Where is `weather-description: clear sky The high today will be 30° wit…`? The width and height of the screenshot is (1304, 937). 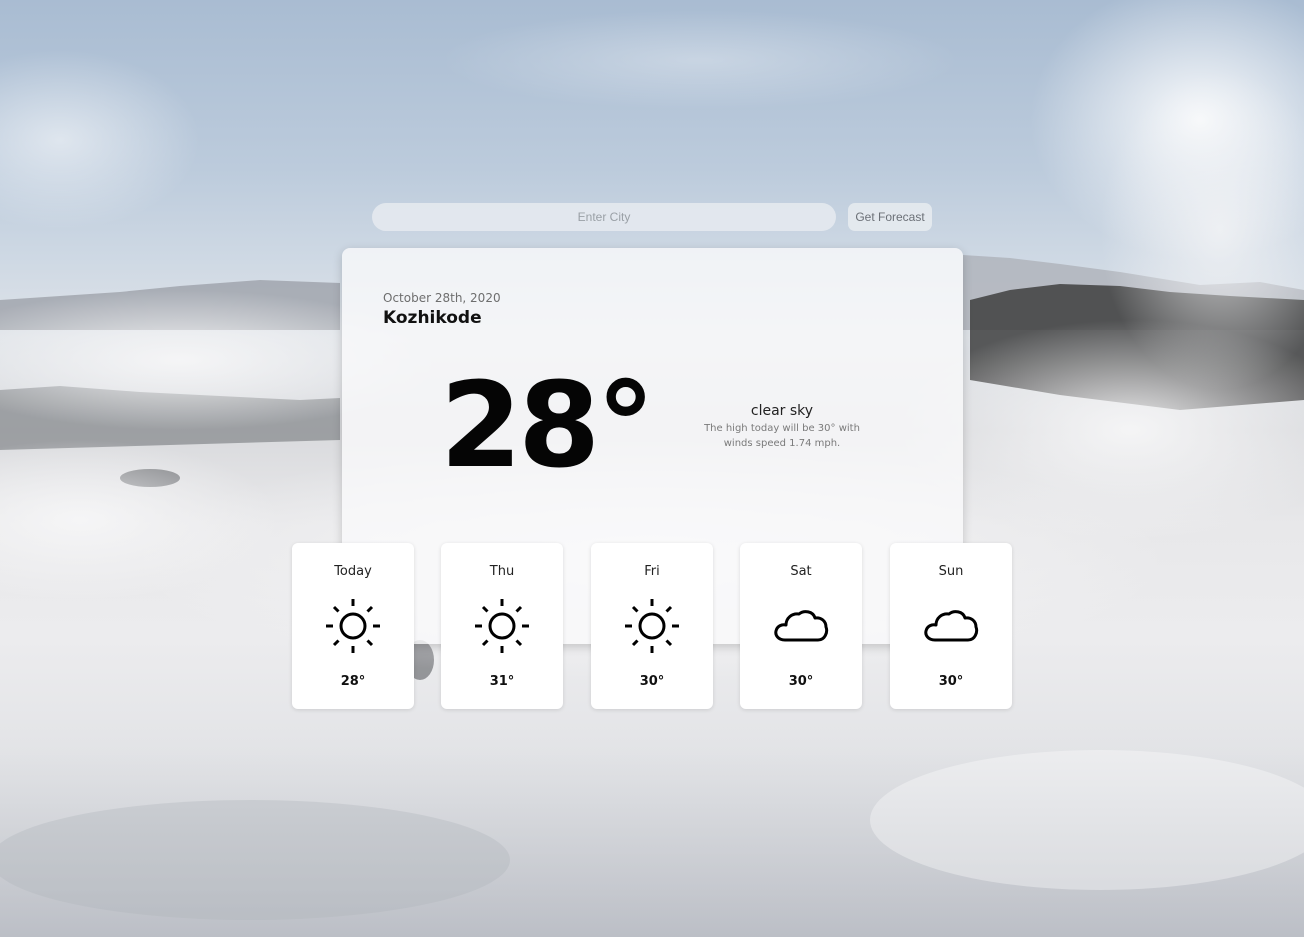
weather-description: clear sky The high today will be 30° wit… is located at coordinates (782, 427).